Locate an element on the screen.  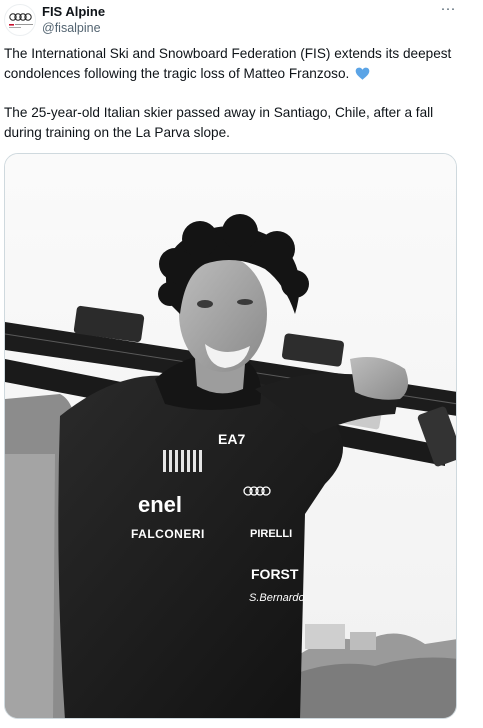
forst-logo: FORST is located at coordinates (275, 574).